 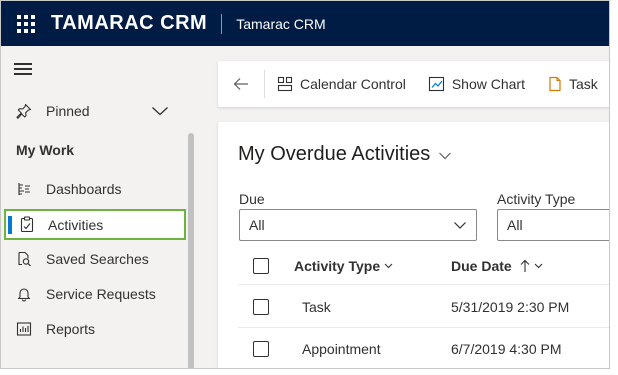 What do you see at coordinates (23, 111) in the screenshot?
I see `pin-icon` at bounding box center [23, 111].